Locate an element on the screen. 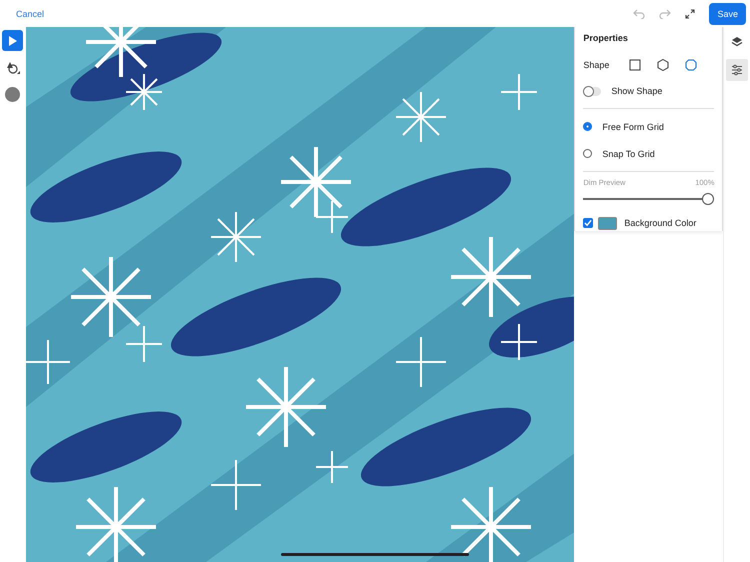 The image size is (750, 562). panel-title: Properties is located at coordinates (606, 38).